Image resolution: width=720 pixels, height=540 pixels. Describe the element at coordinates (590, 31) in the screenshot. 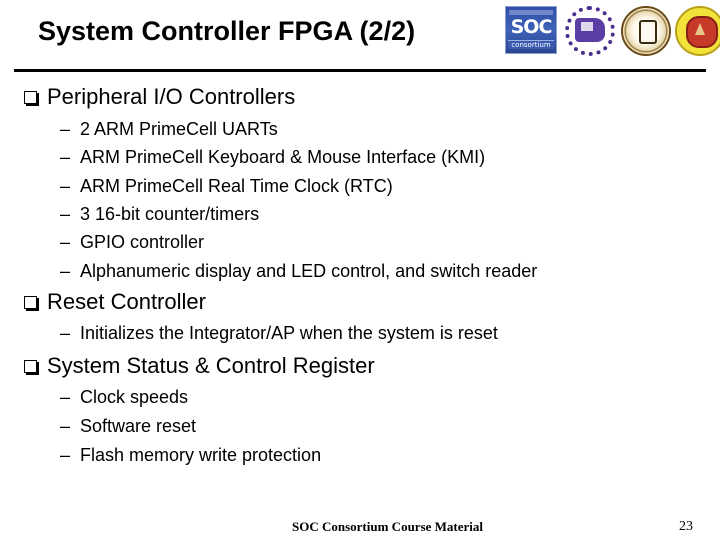

I see `purple-university-seal-icon` at that location.